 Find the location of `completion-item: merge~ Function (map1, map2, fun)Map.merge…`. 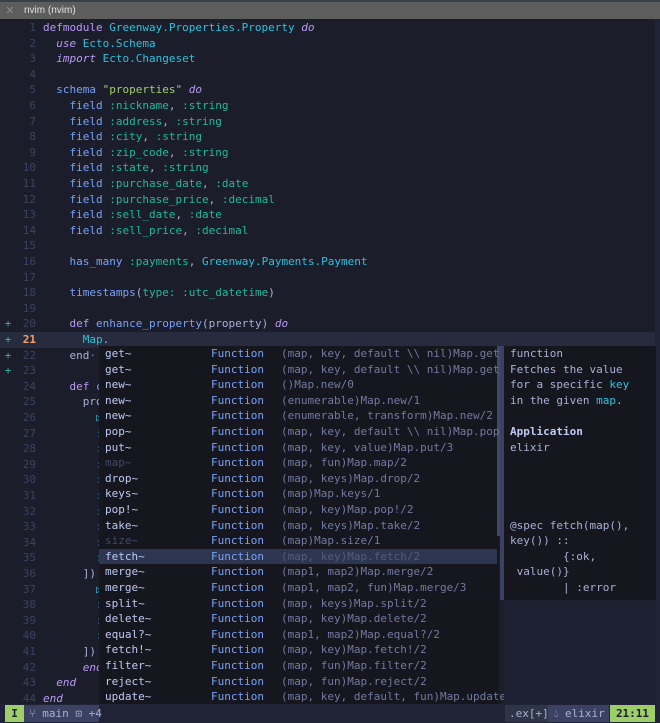

completion-item: merge~ Function (map1, map2, fun)Map.merge… is located at coordinates (298, 588).